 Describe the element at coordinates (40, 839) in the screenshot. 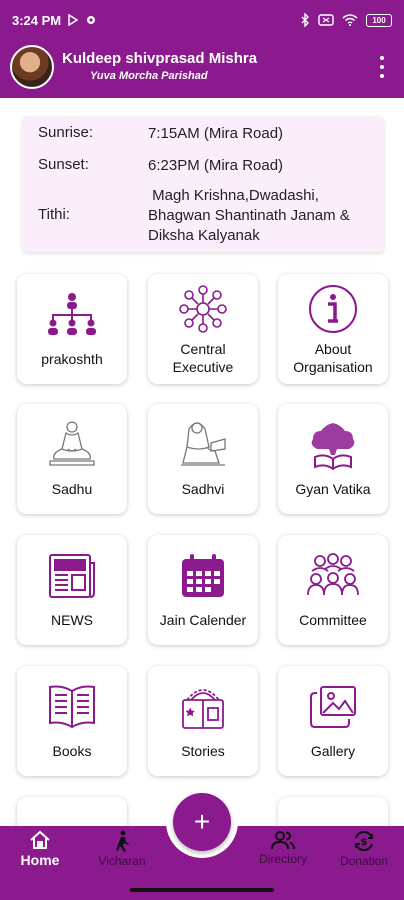

I see `home-icon` at that location.